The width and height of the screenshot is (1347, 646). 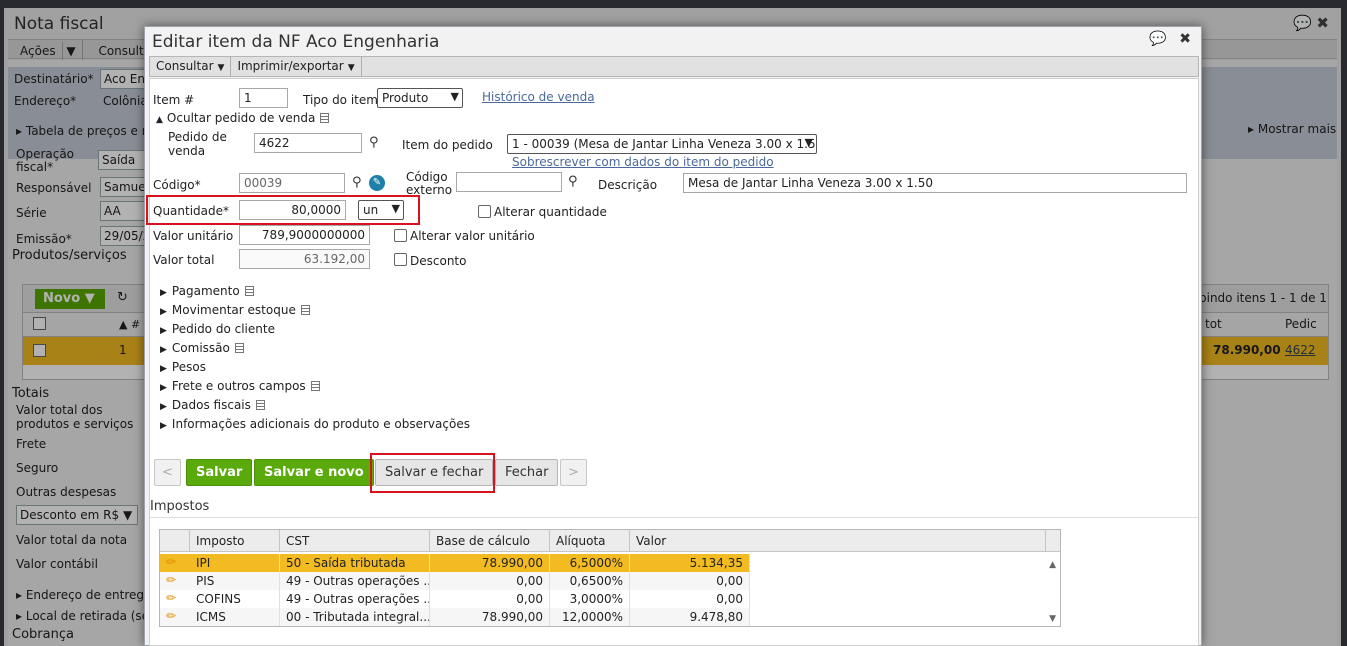 What do you see at coordinates (123, 160) in the screenshot?
I see `operacao-fiscal-field: Saída` at bounding box center [123, 160].